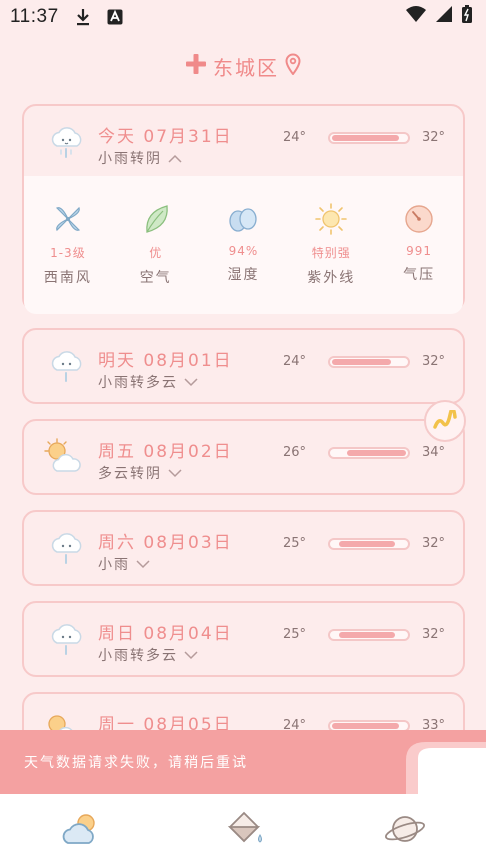 Image resolution: width=486 pixels, height=864 pixels. What do you see at coordinates (68, 253) in the screenshot?
I see `detail-value: 1-3级` at bounding box center [68, 253].